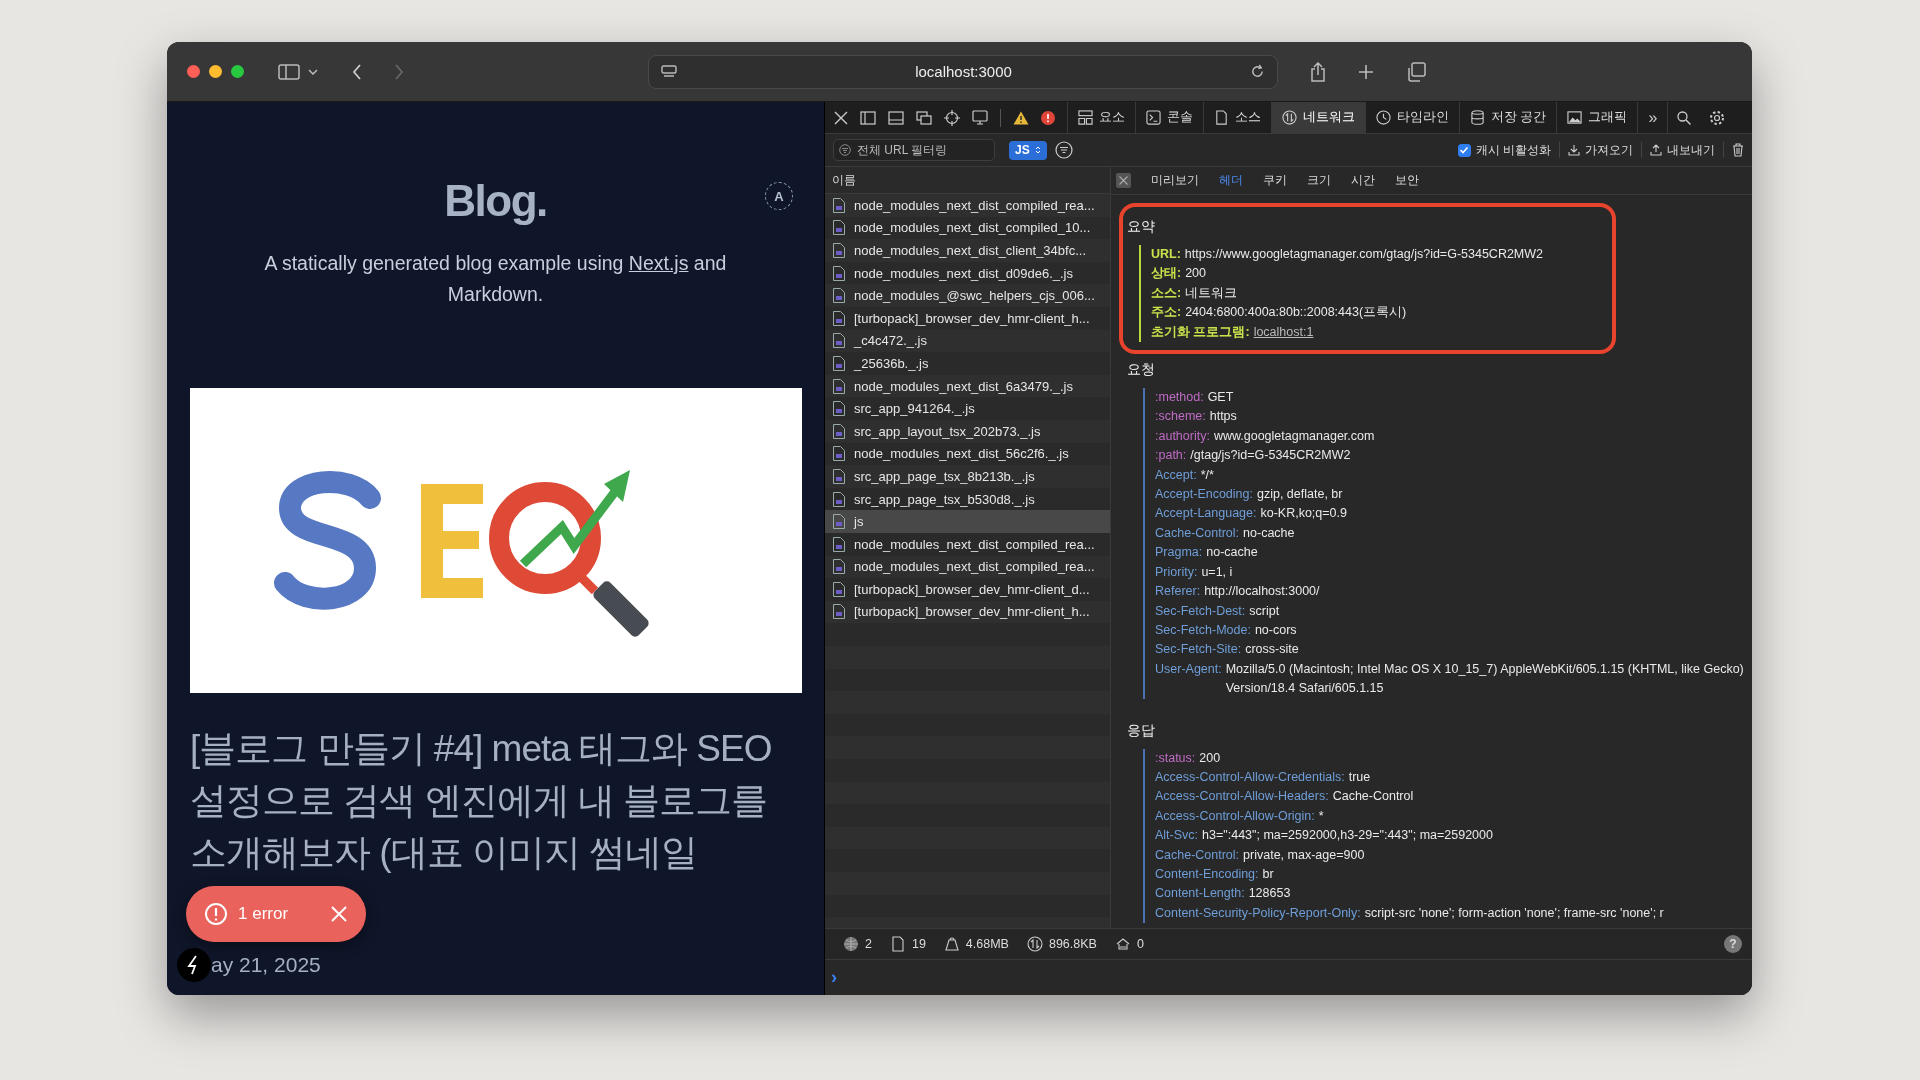 This screenshot has width=1920, height=1080. Describe the element at coordinates (1169, 117) in the screenshot. I see `devtools-tab: 콘솔` at that location.